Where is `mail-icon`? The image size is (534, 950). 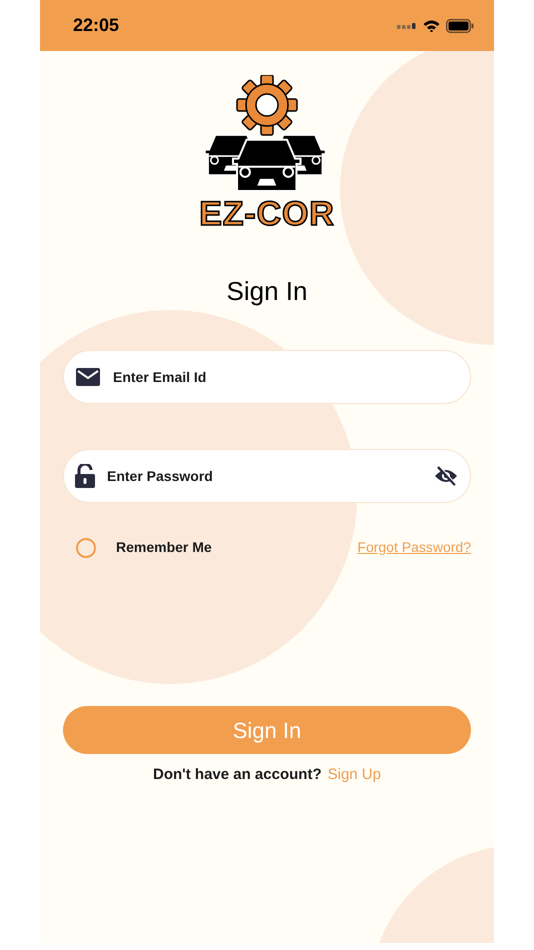 mail-icon is located at coordinates (88, 377).